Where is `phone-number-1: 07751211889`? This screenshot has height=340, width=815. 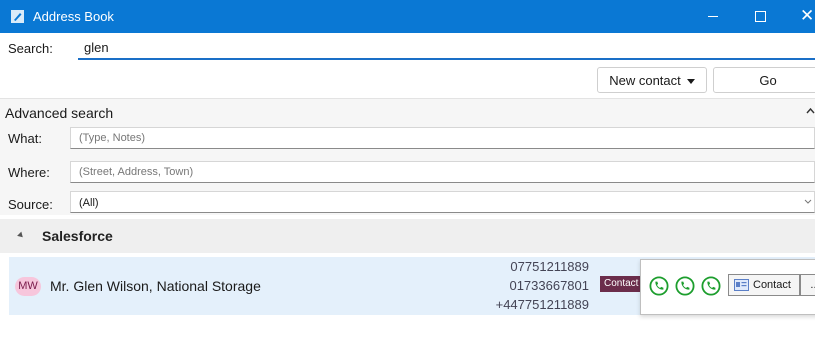 phone-number-1: 07751211889 is located at coordinates (549, 266).